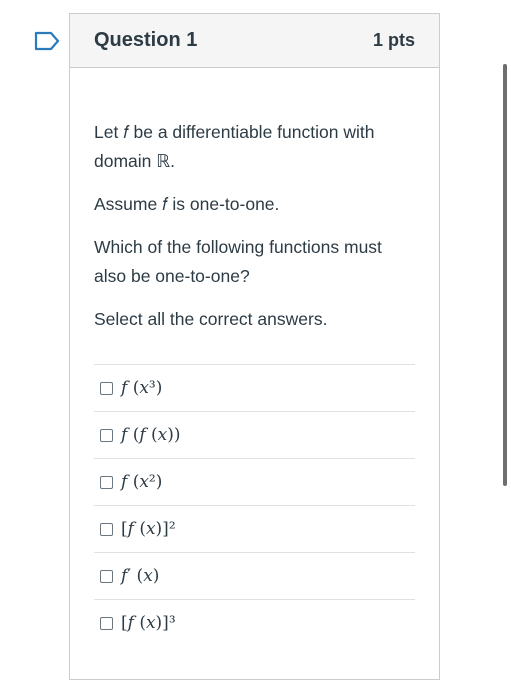  What do you see at coordinates (393, 40) in the screenshot?
I see `question-points: 1 pts` at bounding box center [393, 40].